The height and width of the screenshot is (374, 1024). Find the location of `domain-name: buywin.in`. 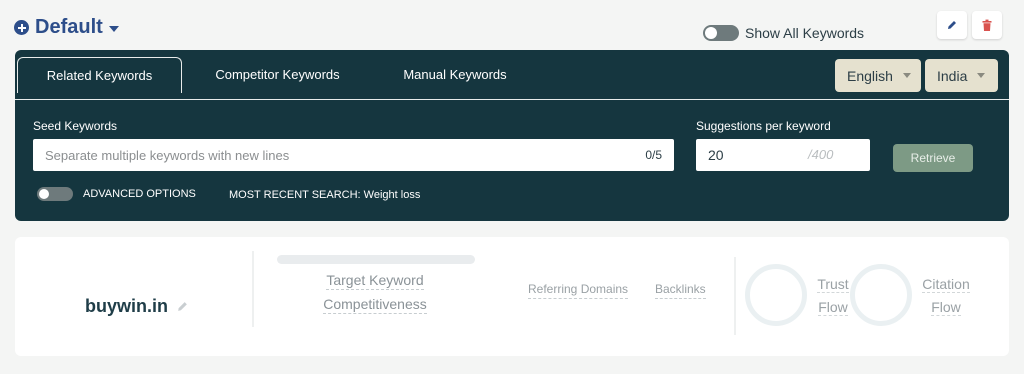

domain-name: buywin.in is located at coordinates (126, 306).